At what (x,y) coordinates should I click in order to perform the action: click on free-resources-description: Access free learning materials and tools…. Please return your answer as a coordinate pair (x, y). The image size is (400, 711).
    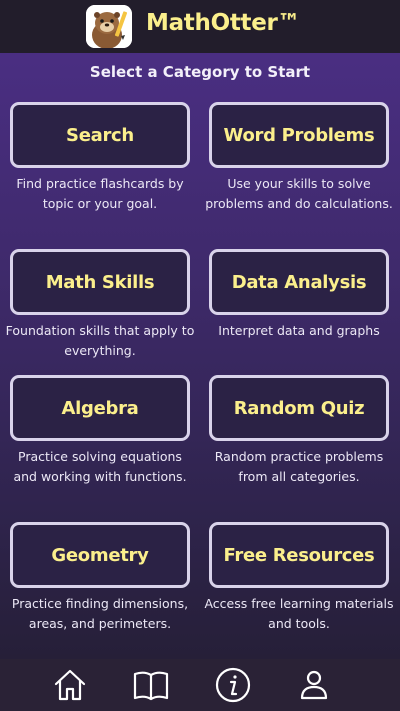
    Looking at the image, I should click on (299, 613).